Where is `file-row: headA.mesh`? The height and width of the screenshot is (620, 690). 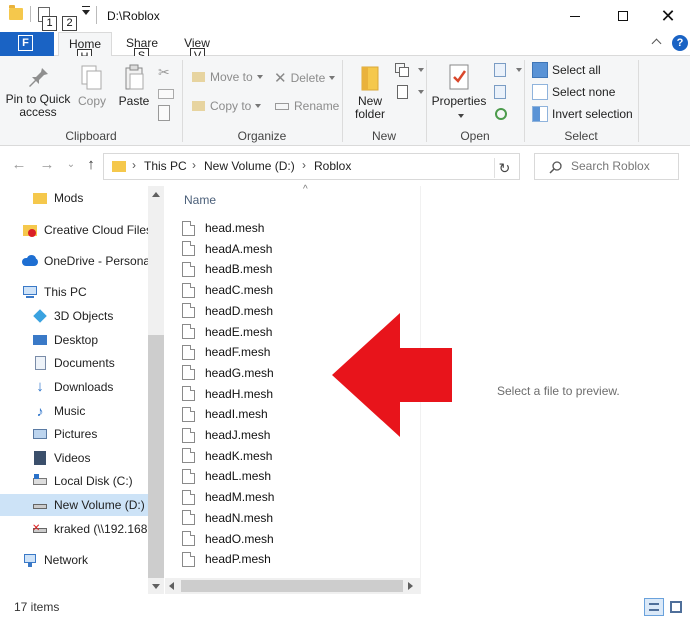 file-row: headA.mesh is located at coordinates (297, 249).